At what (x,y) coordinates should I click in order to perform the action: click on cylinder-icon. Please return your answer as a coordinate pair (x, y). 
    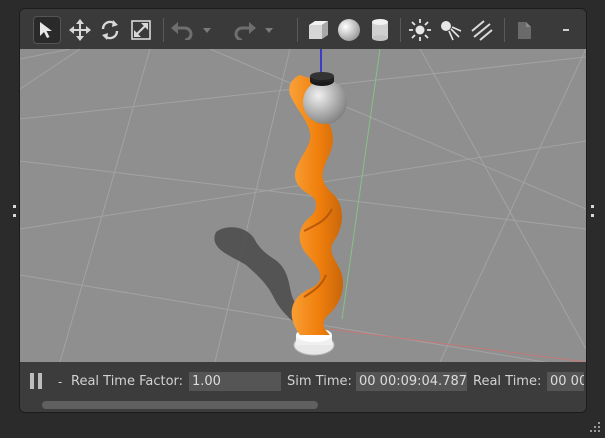
    Looking at the image, I should click on (380, 30).